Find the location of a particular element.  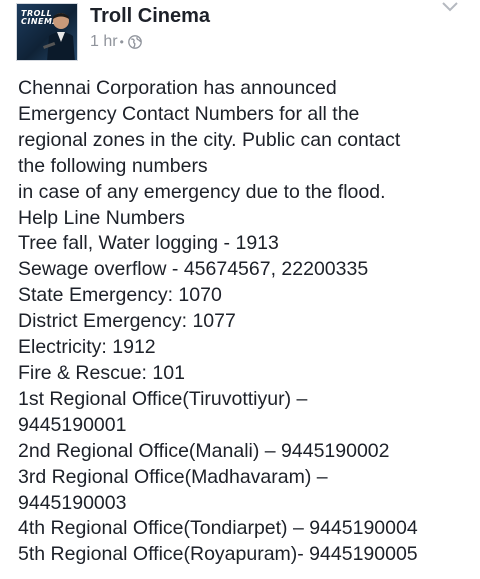

page-avatar: TROLL CINEMA is located at coordinates (47, 32).